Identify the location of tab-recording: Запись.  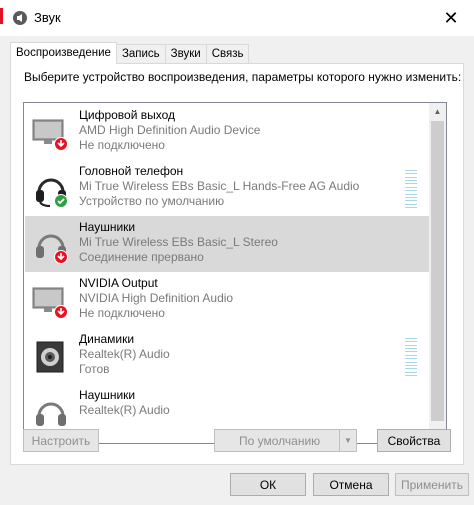
(140, 54).